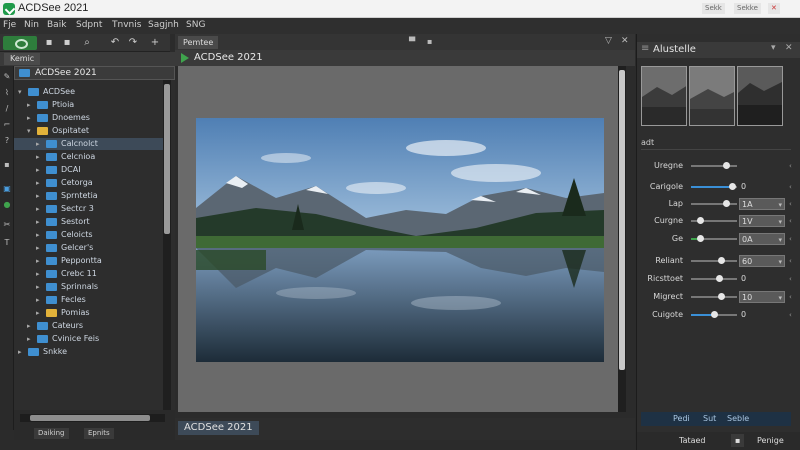 This screenshot has width=800, height=450. What do you see at coordinates (89, 144) in the screenshot?
I see `tree-item: ▸ Calcnolct` at bounding box center [89, 144].